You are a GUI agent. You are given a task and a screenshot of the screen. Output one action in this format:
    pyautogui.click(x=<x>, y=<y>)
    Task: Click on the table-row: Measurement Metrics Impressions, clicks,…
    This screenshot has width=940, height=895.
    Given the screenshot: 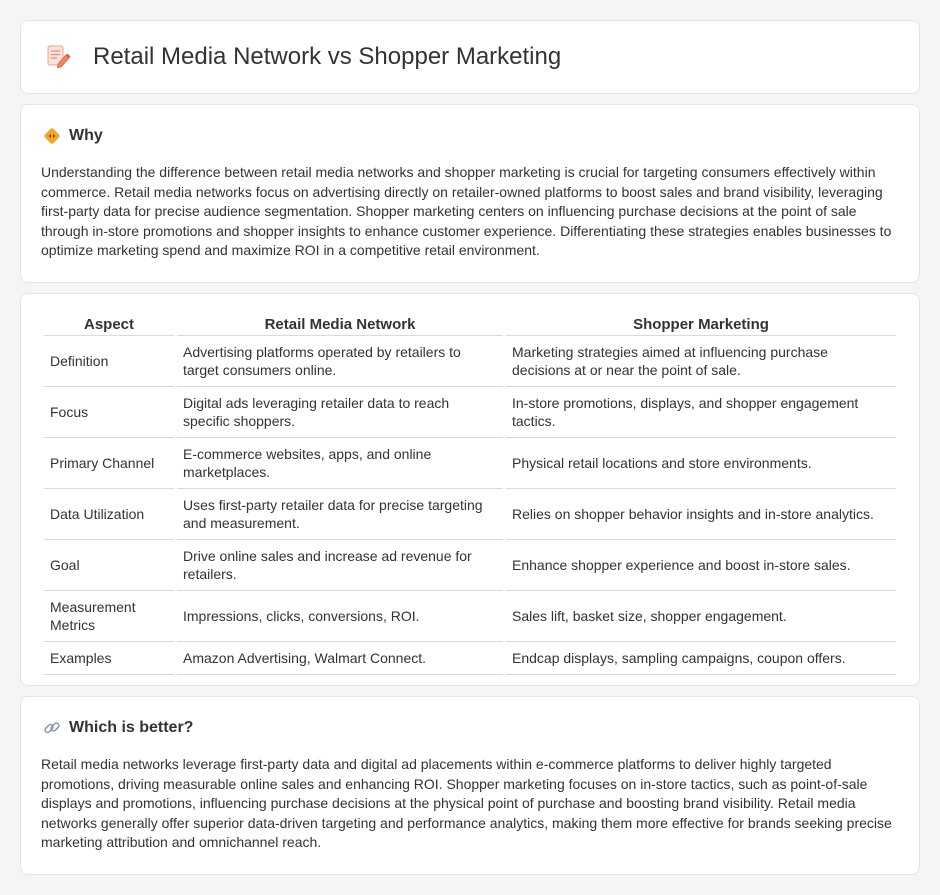 What is the action you would take?
    pyautogui.click(x=470, y=616)
    